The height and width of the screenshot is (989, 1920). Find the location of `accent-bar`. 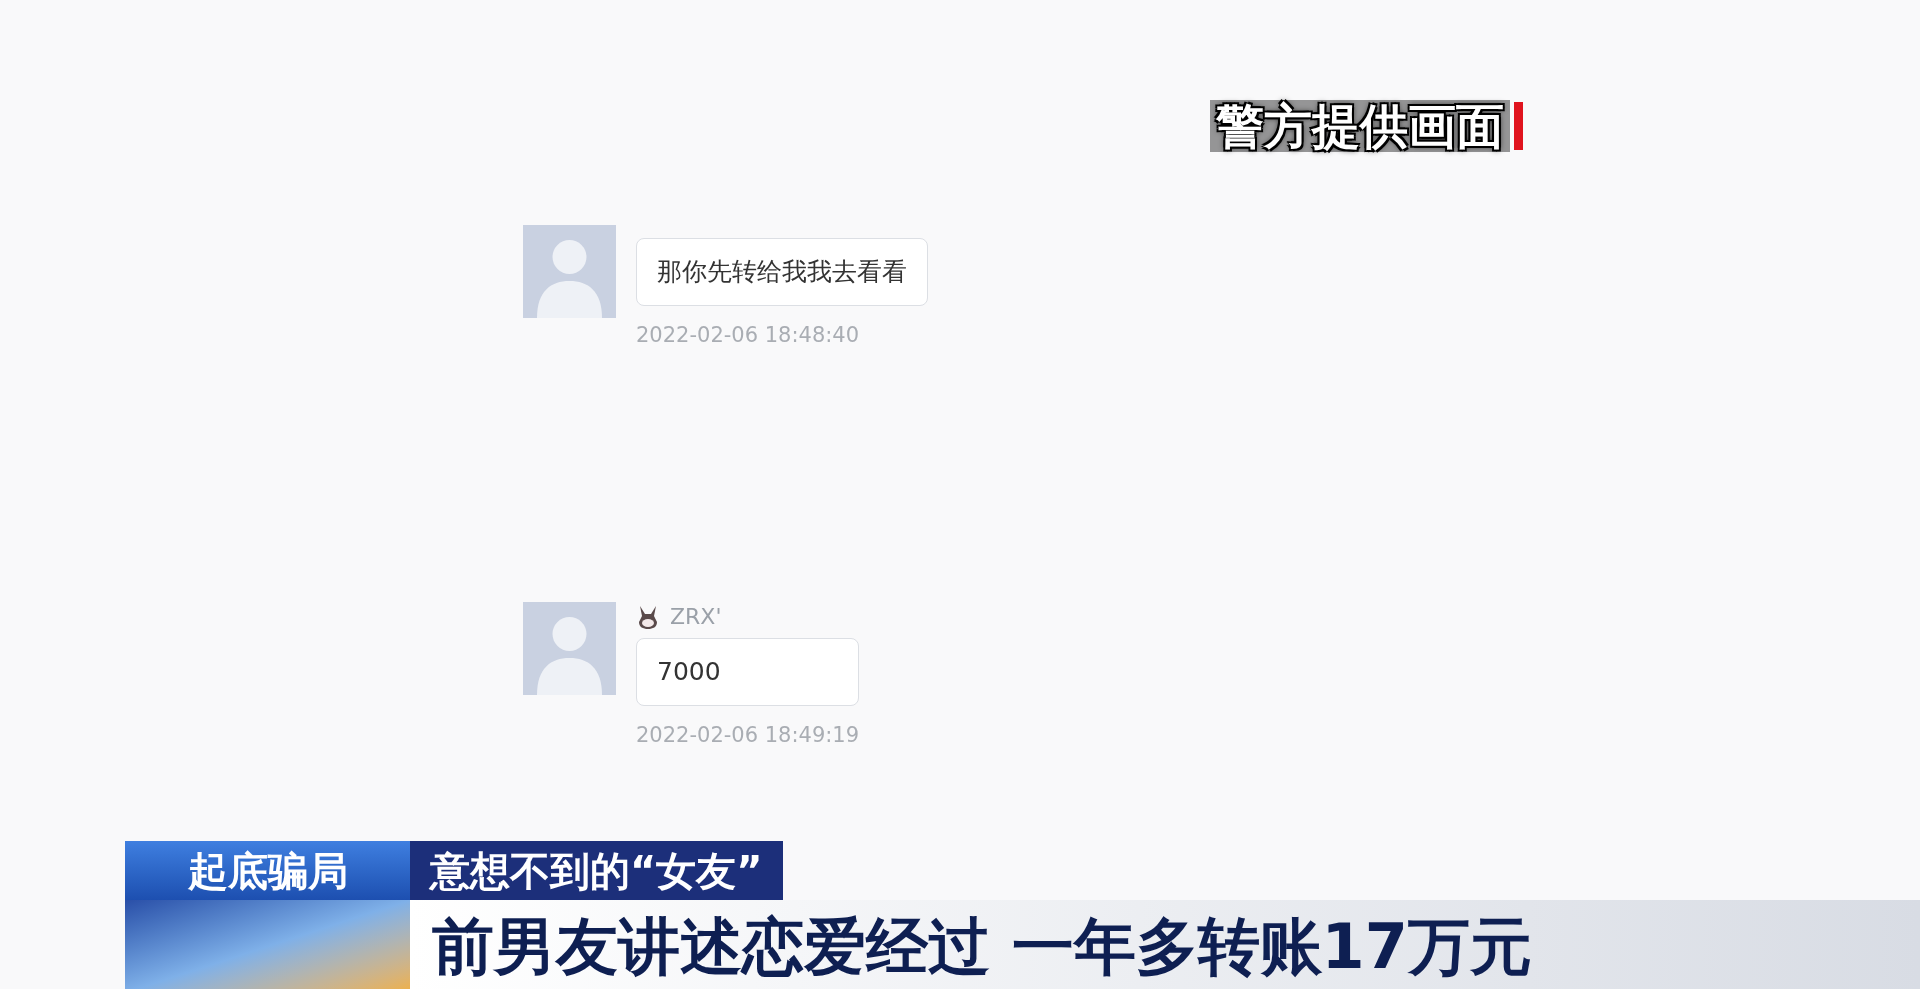

accent-bar is located at coordinates (1518, 126).